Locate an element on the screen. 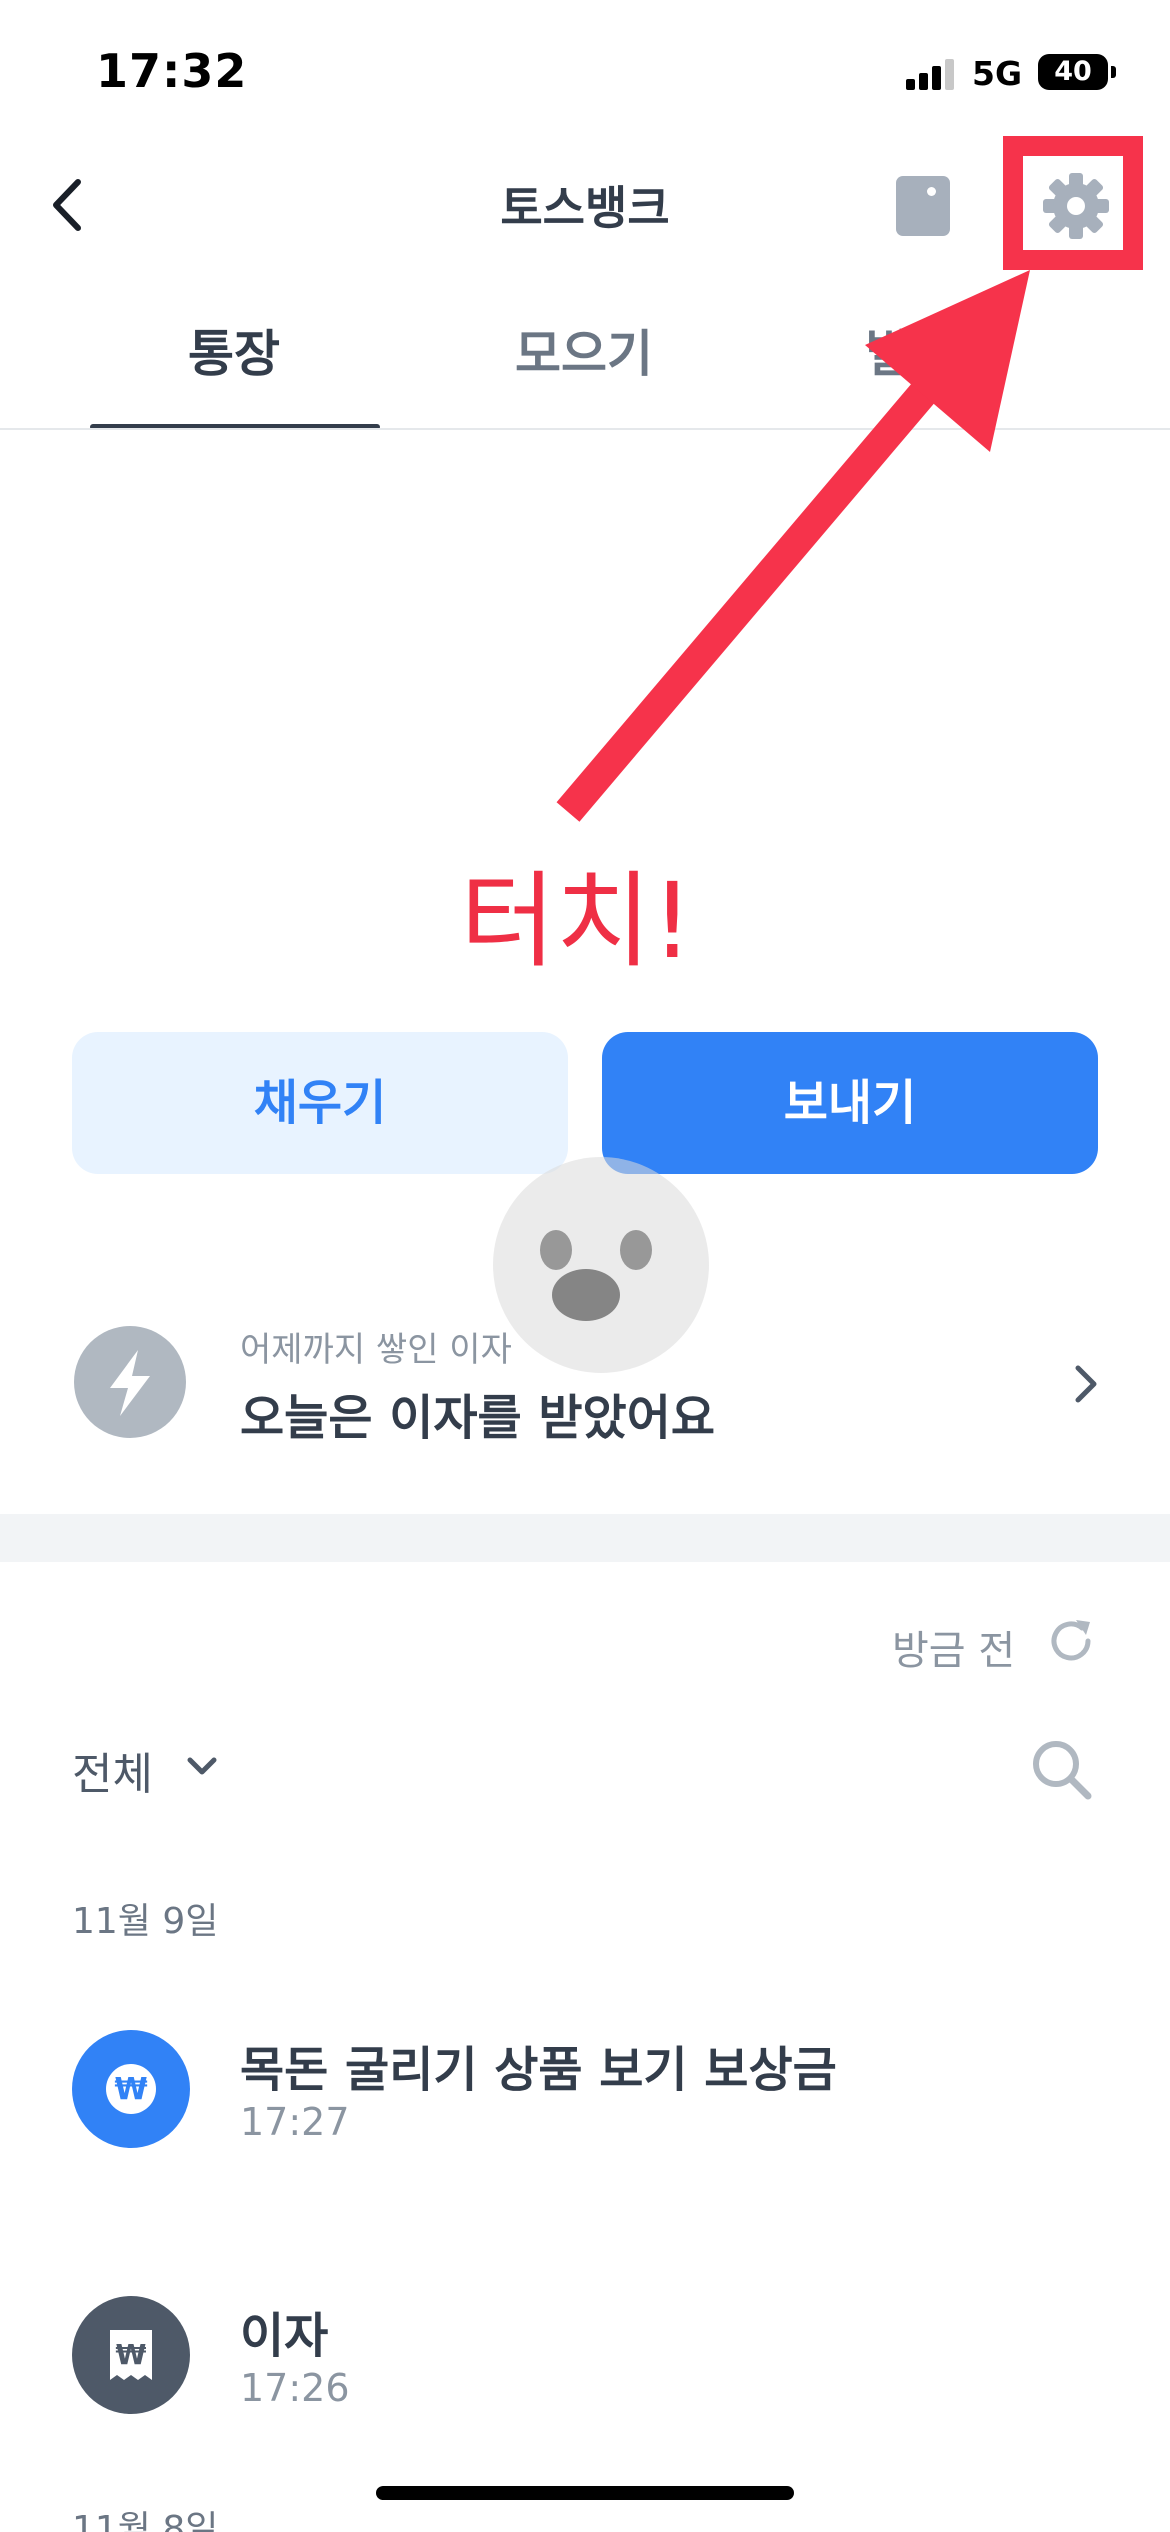  lightning-icon is located at coordinates (130, 1382).